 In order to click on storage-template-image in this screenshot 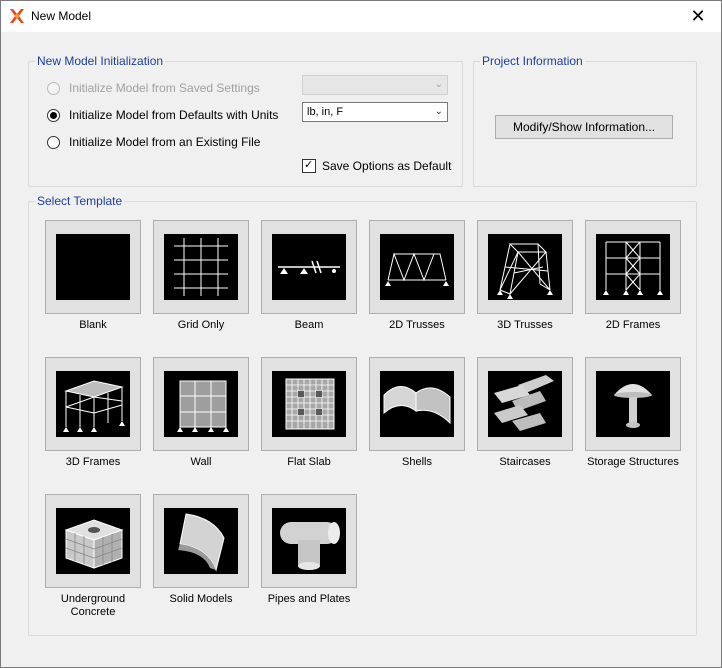, I will do `click(633, 404)`.